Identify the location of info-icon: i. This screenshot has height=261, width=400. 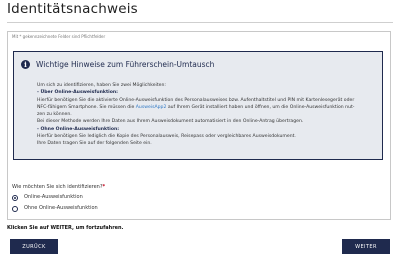
(25, 64).